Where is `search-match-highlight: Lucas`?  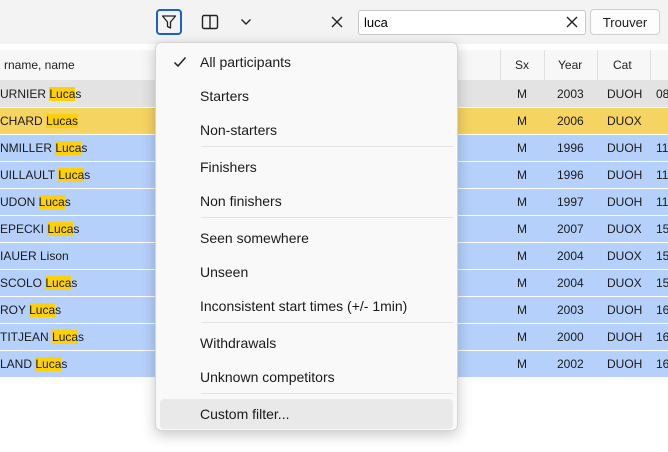
search-match-highlight: Lucas is located at coordinates (62, 121).